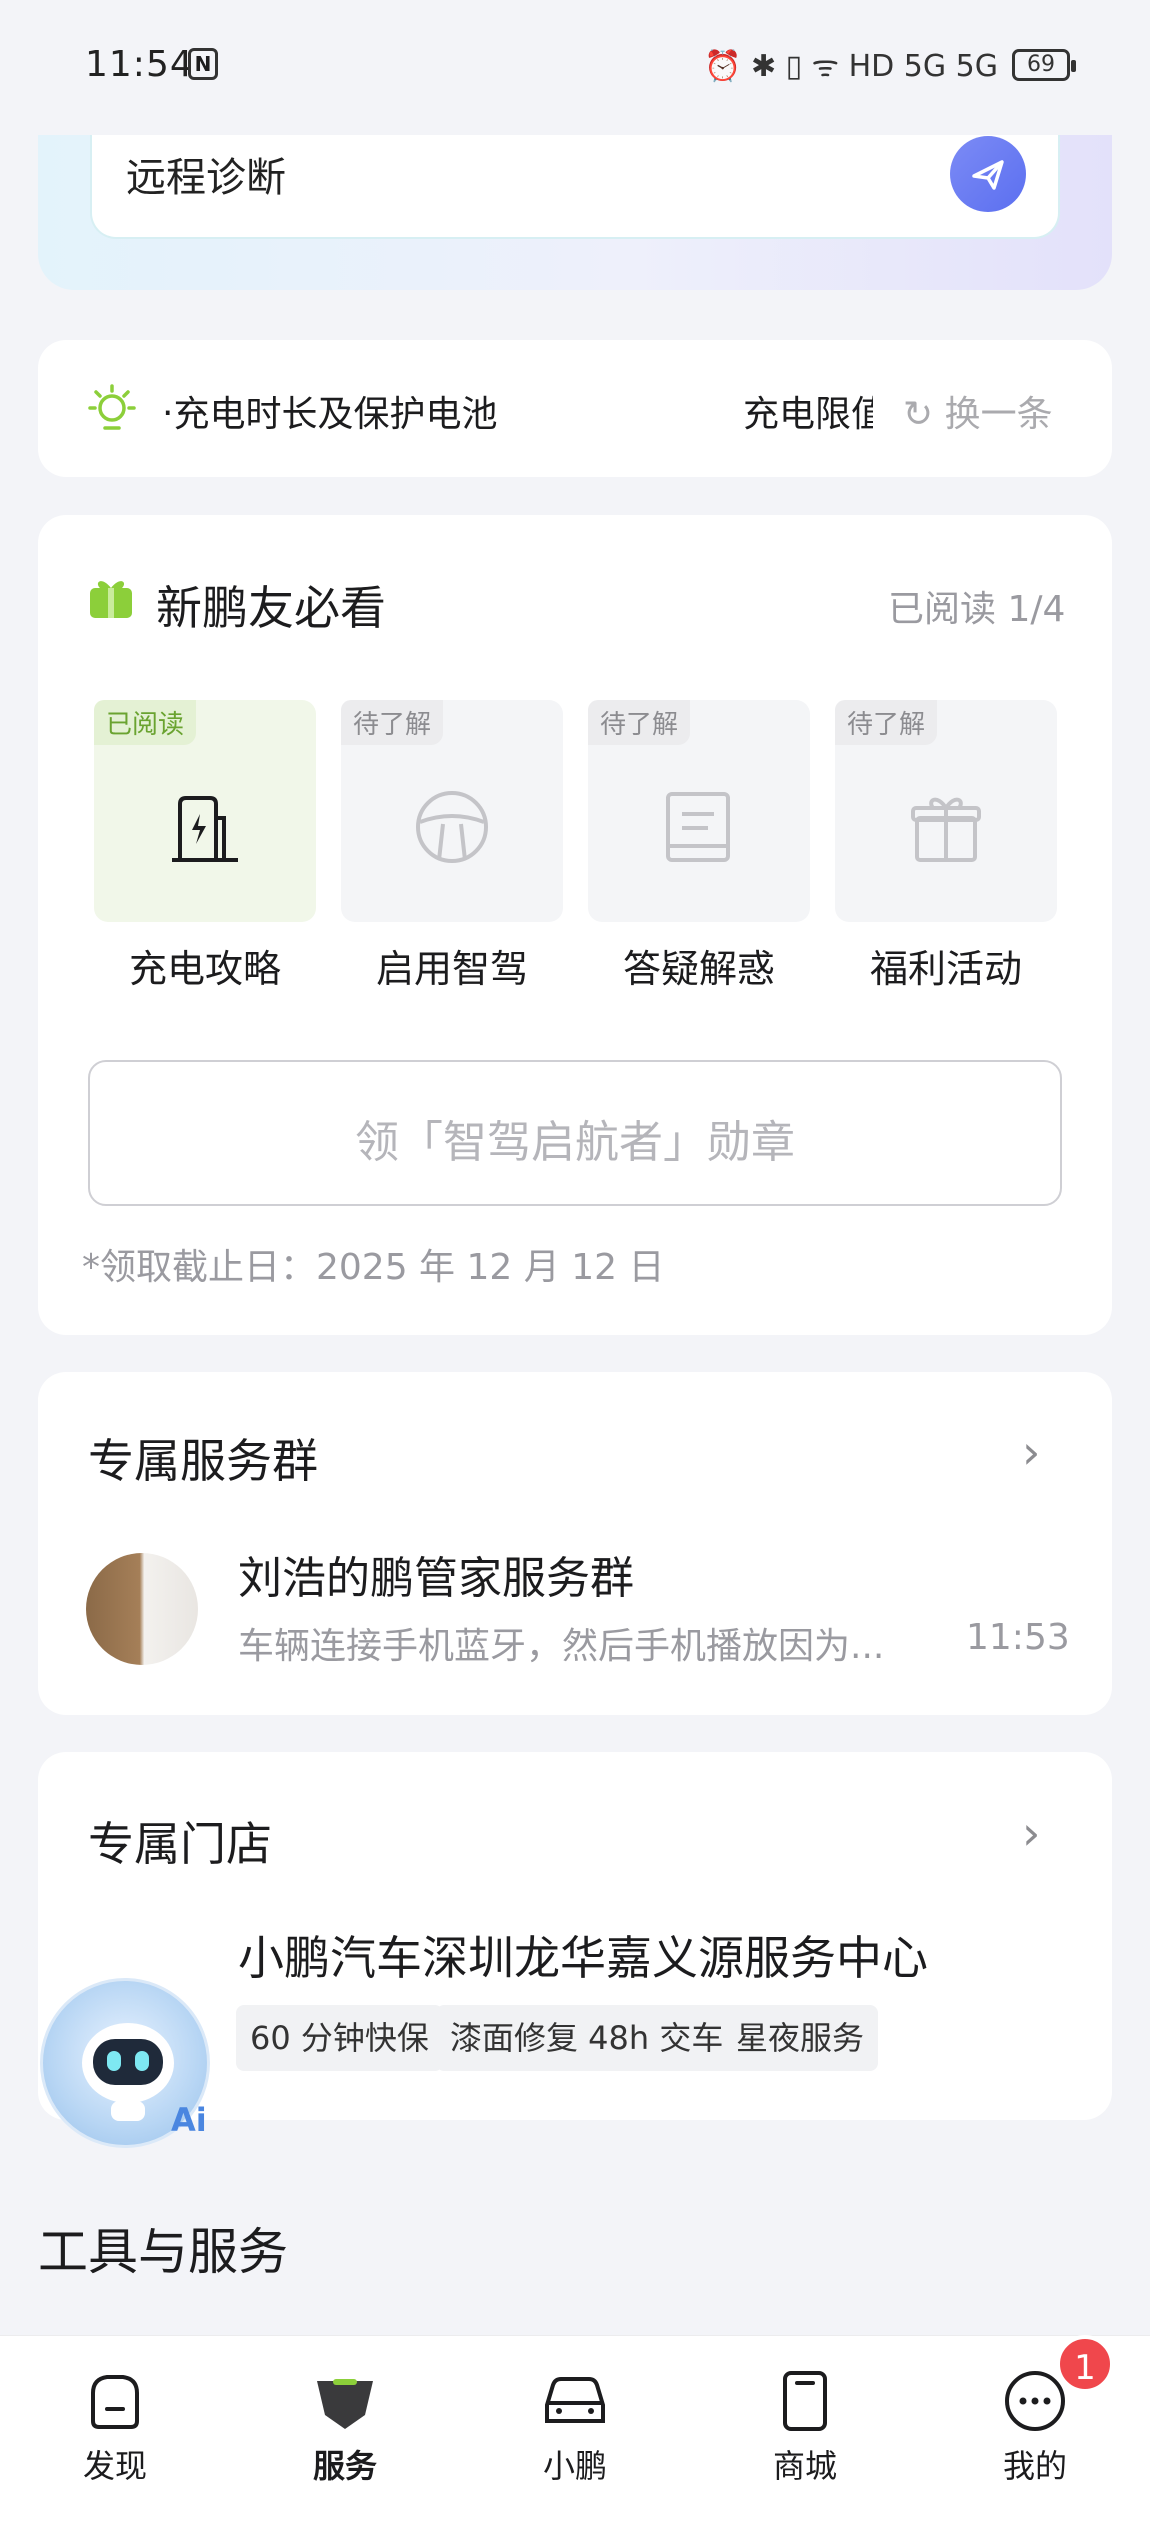 The height and width of the screenshot is (2525, 1150). I want to click on service-group-title: 专属服务群, so click(203, 1461).